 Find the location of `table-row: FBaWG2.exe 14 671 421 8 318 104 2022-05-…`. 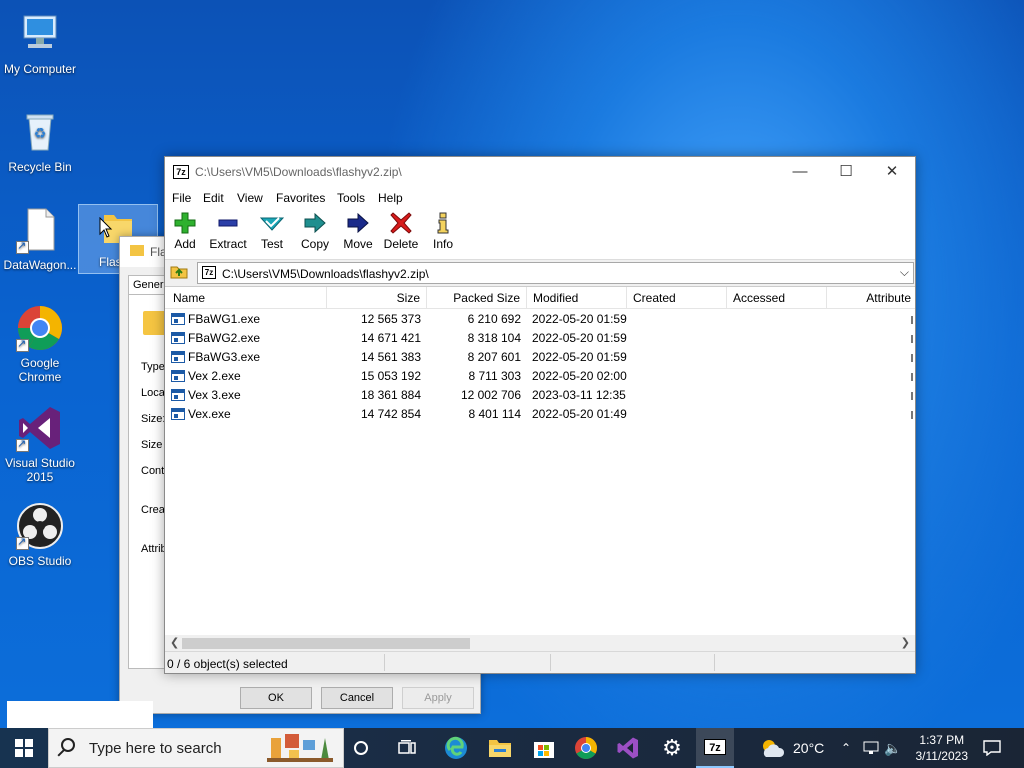

table-row: FBaWG2.exe 14 671 421 8 318 104 2022-05-… is located at coordinates (540, 338).